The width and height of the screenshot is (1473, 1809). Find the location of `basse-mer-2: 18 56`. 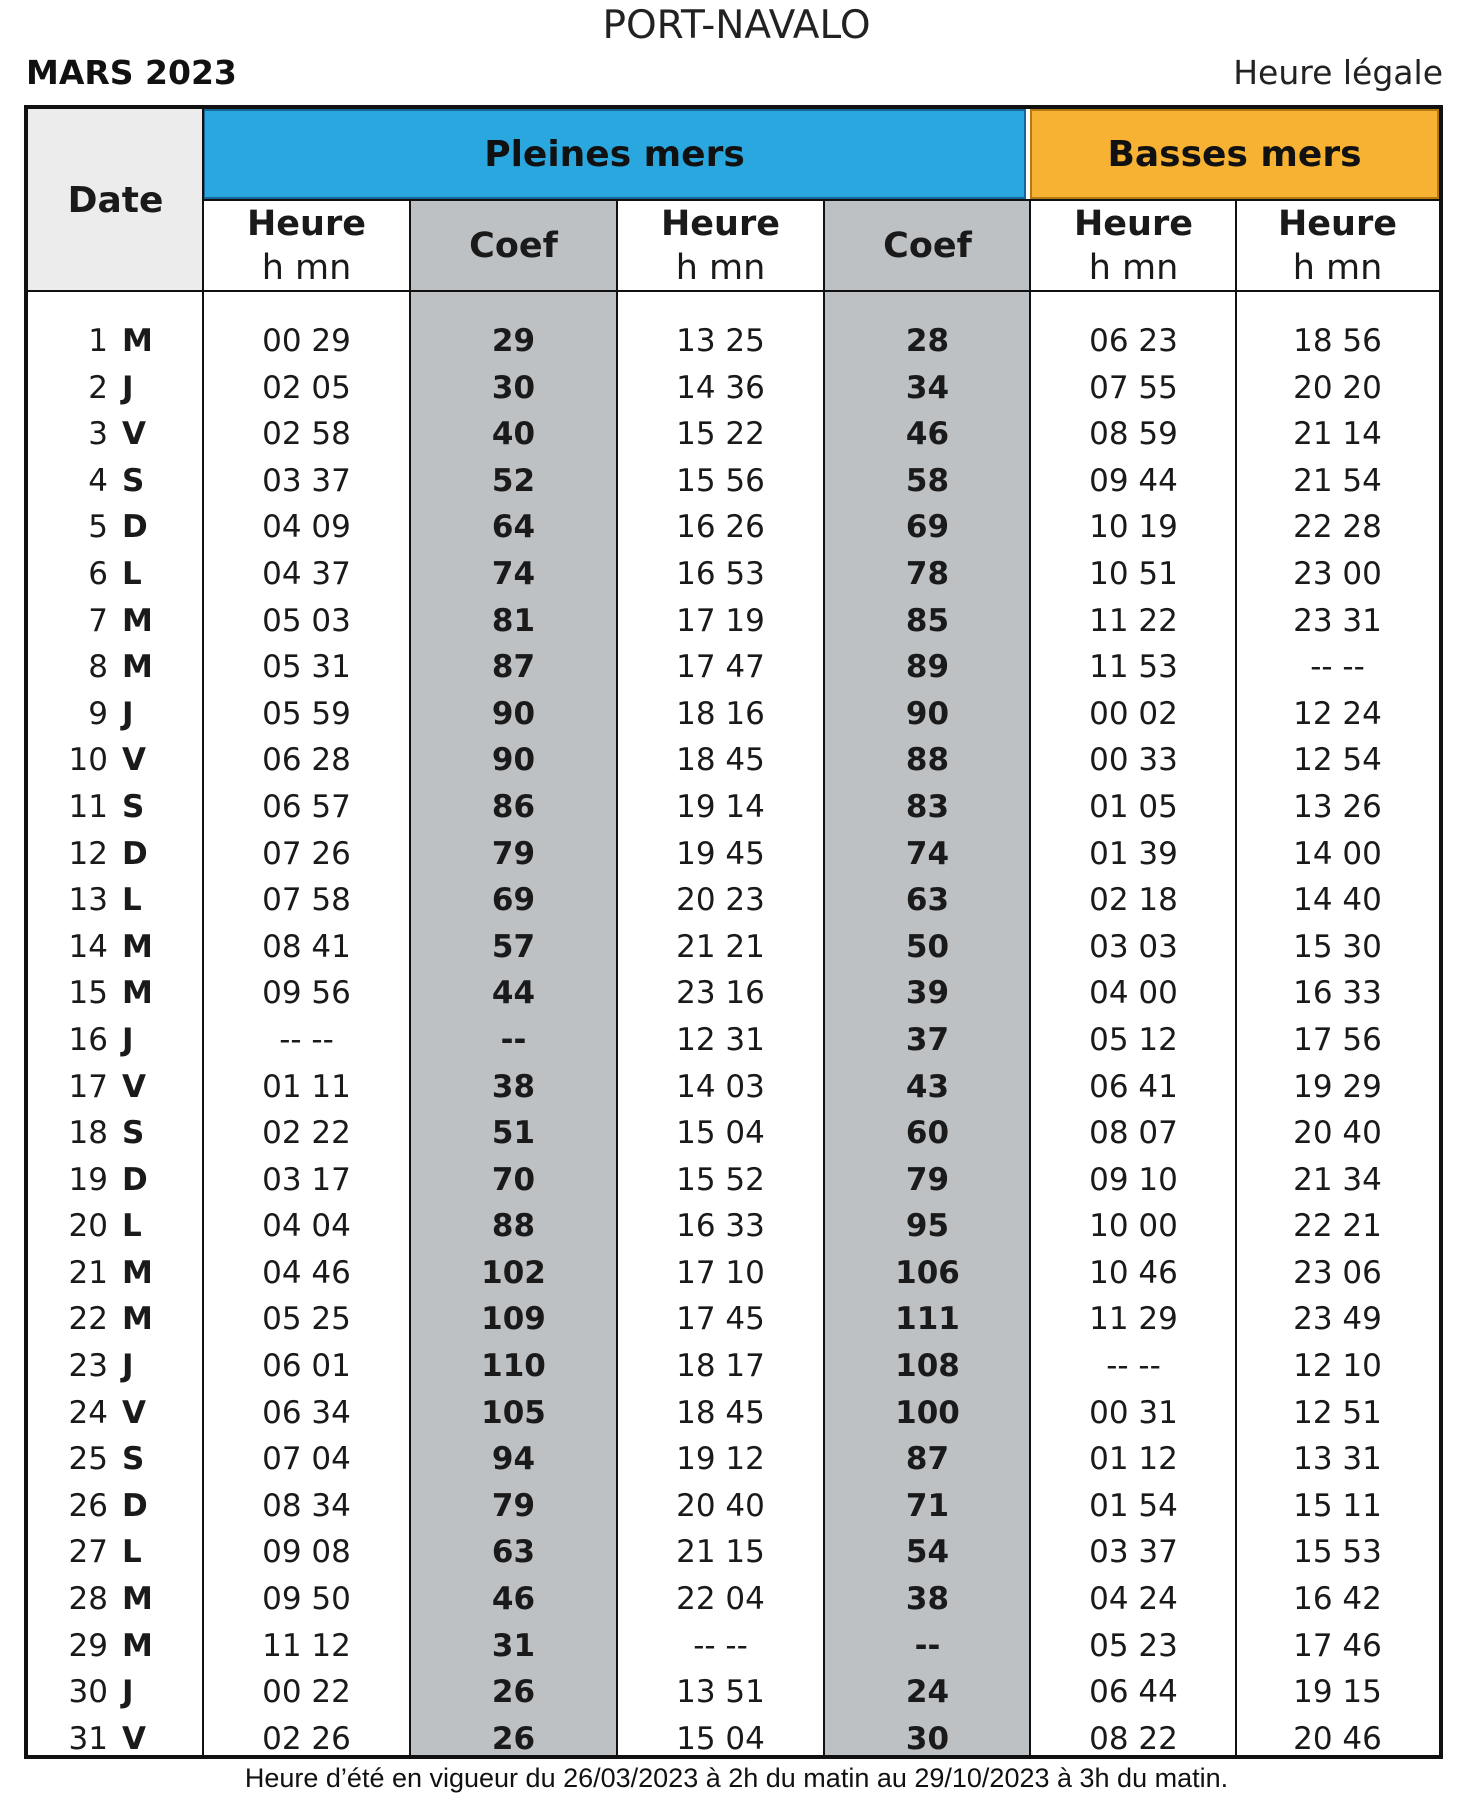

basse-mer-2: 18 56 is located at coordinates (1337, 341).